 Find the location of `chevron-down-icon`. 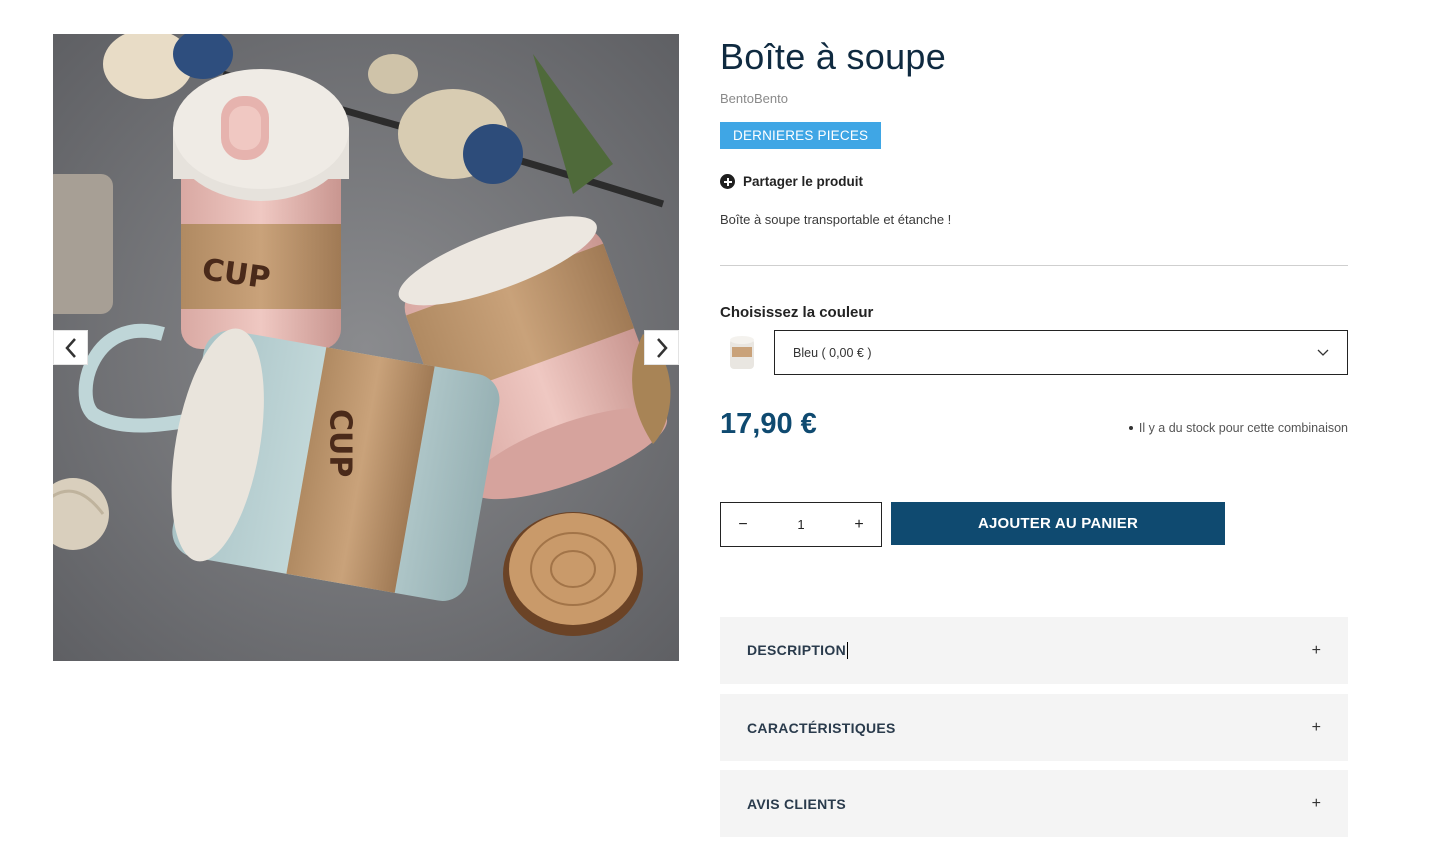

chevron-down-icon is located at coordinates (1323, 352).